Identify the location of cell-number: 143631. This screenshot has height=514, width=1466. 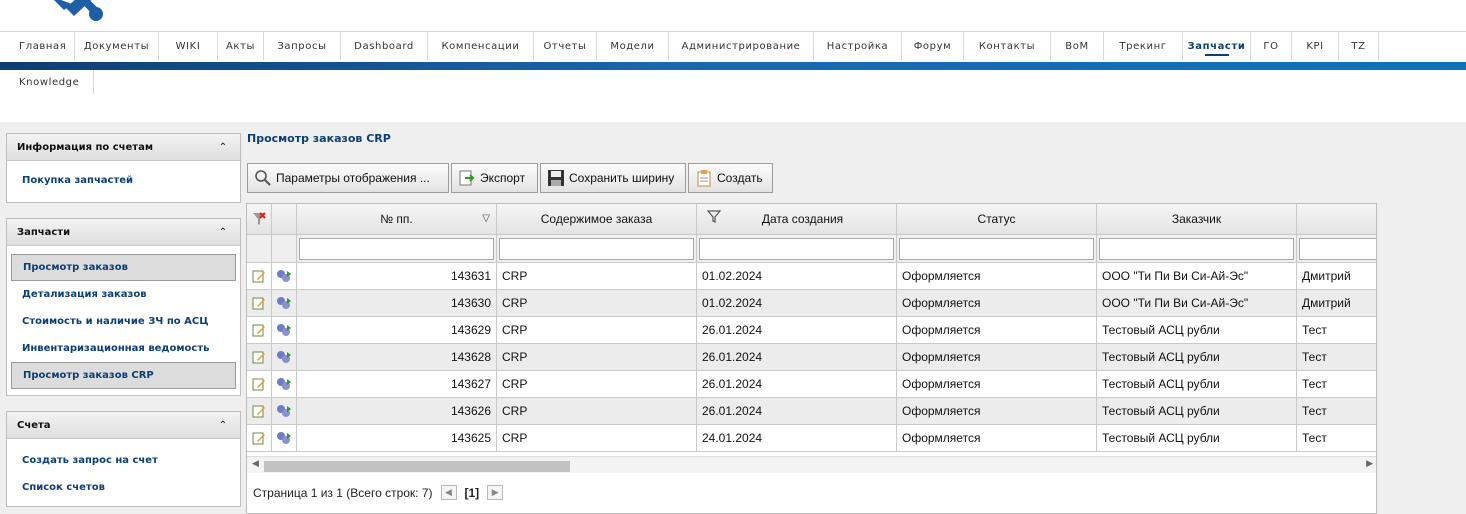
(397, 276).